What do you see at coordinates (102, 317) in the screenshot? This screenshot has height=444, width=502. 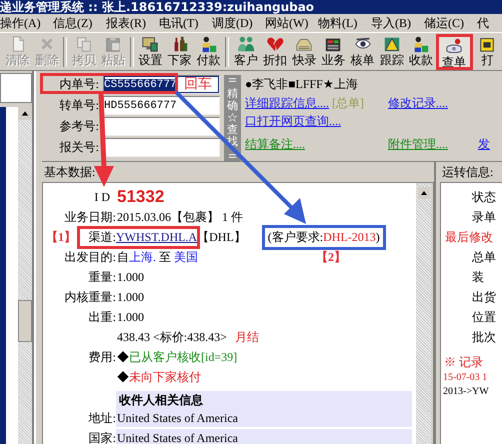 I see `field-label: 出重:` at bounding box center [102, 317].